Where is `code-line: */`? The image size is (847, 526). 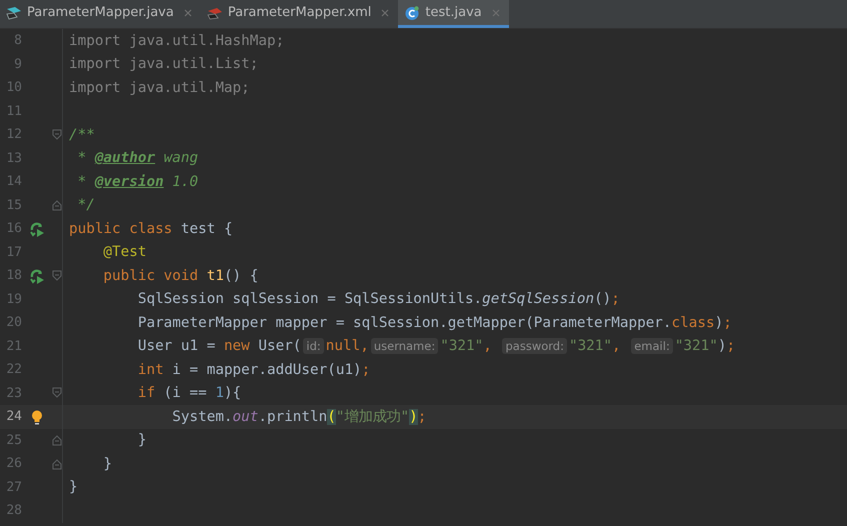 code-line: */ is located at coordinates (85, 205).